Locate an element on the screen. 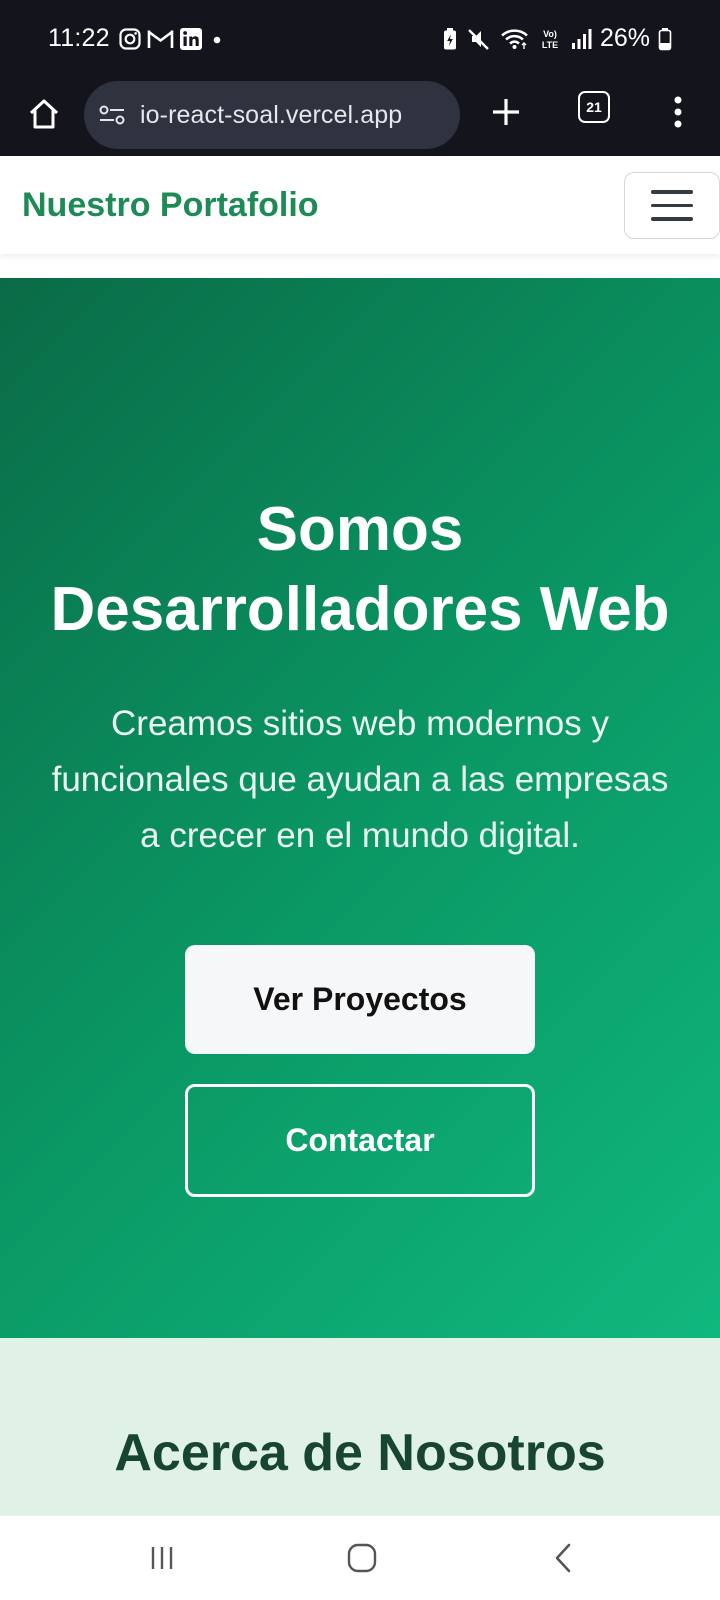 This screenshot has height=1600, width=720. url-text: io-react-soal.vercel.app is located at coordinates (271, 115).